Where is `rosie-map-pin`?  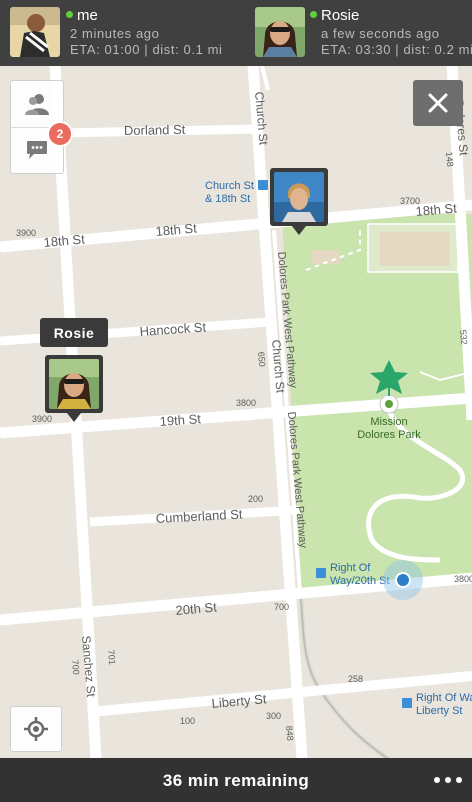
rosie-map-pin is located at coordinates (74, 388).